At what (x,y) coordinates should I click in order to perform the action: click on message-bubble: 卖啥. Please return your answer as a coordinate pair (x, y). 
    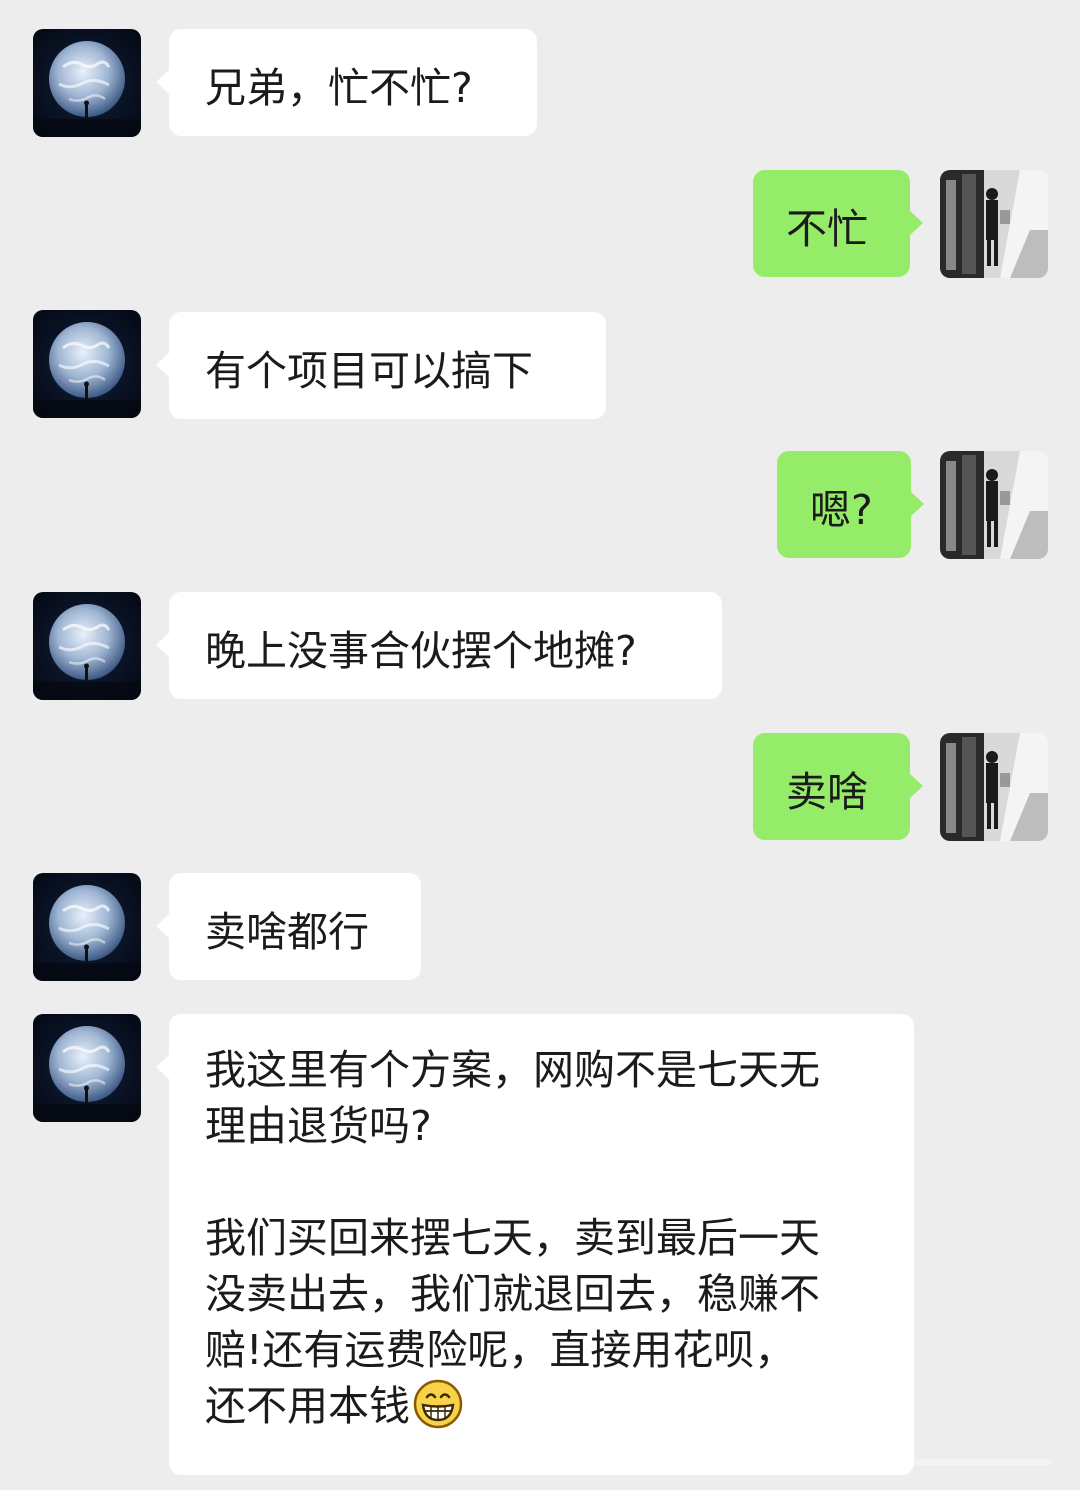
    Looking at the image, I should click on (838, 786).